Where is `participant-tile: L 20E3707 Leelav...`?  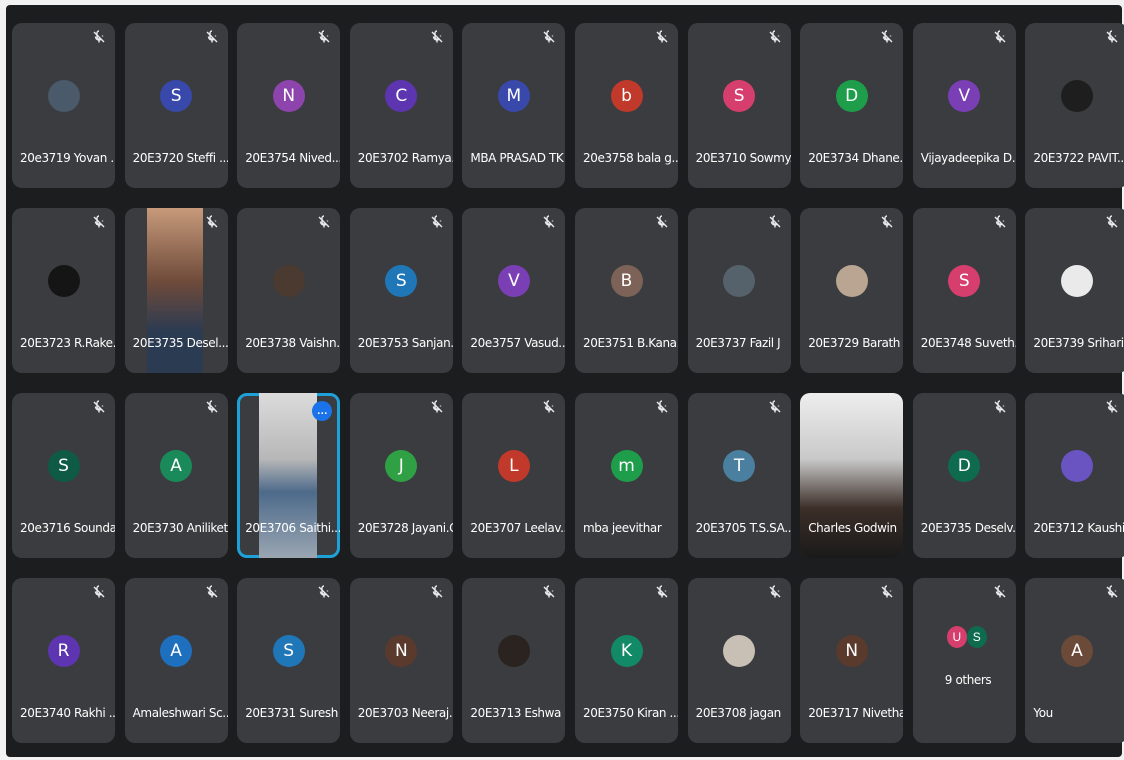 participant-tile: L 20E3707 Leelav... is located at coordinates (514, 475).